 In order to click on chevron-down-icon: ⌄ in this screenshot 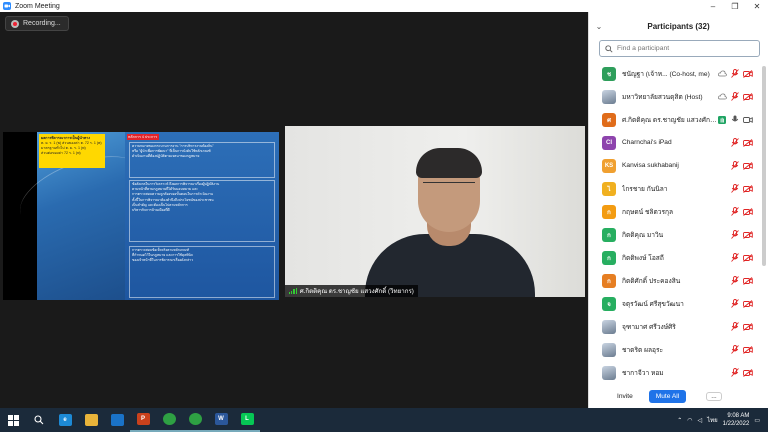, I will do `click(599, 26)`.